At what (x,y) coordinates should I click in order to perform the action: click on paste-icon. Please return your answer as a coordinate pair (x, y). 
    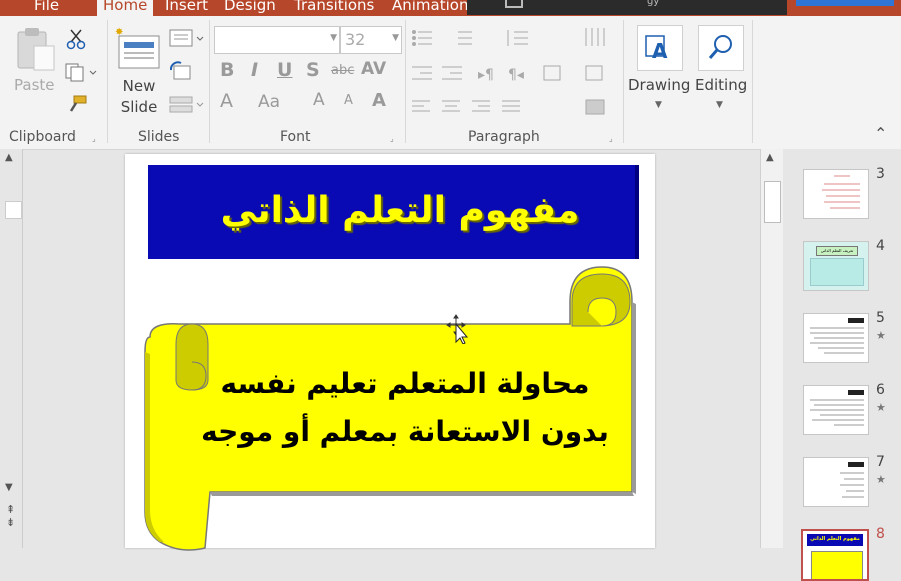
    Looking at the image, I should click on (36, 49).